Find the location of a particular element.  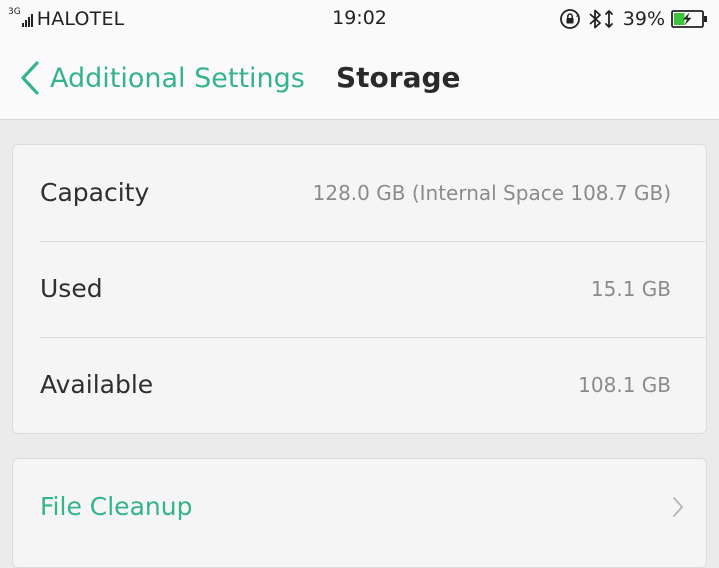

row-value: 108.1 GB is located at coordinates (624, 385).